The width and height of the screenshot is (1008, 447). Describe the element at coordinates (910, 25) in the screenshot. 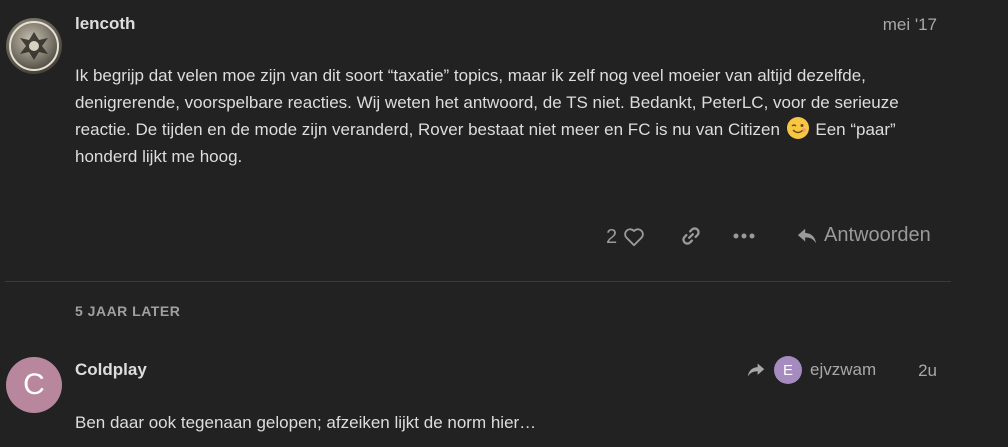

I see `post-date: mei '17` at that location.